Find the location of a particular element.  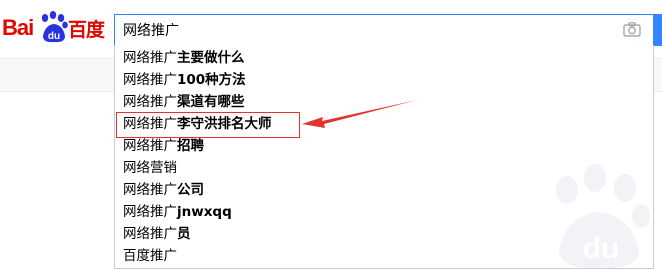

suggestion-item: 网络推广公司 is located at coordinates (163, 190).